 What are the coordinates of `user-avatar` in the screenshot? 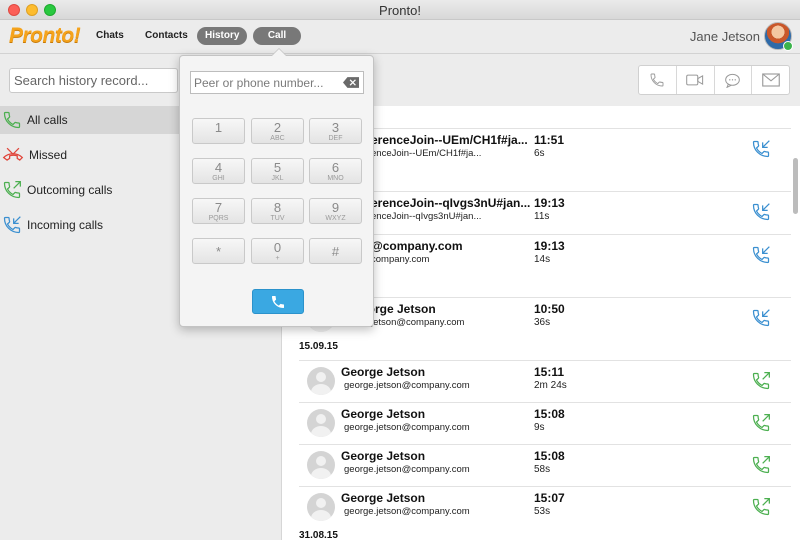 It's located at (778, 36).